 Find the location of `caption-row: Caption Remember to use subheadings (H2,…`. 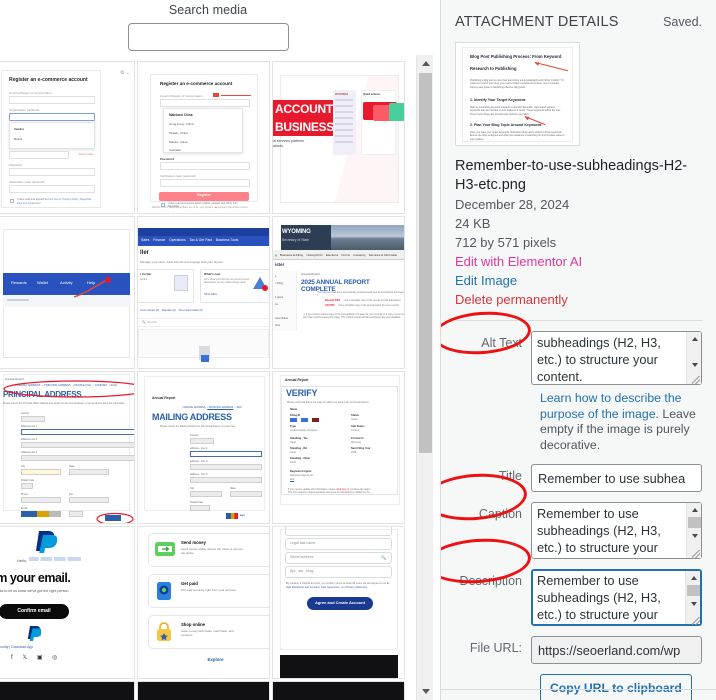

caption-row: Caption Remember to use subheadings (H2,… is located at coordinates (578, 530).